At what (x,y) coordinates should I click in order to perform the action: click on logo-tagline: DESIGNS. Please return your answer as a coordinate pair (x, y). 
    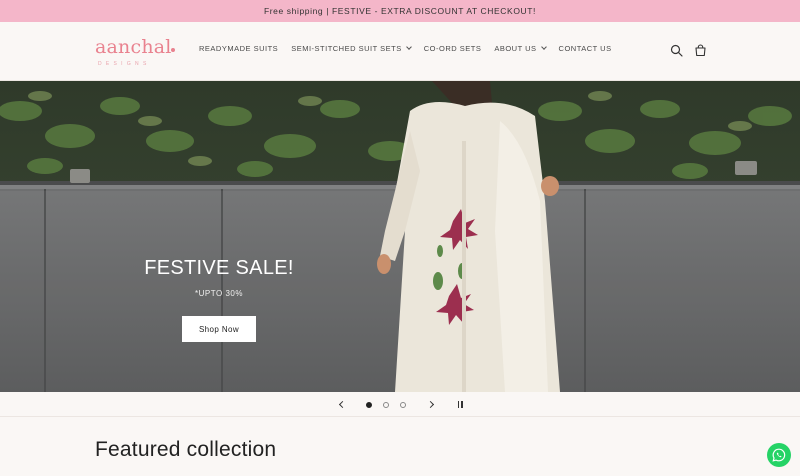
    Looking at the image, I should click on (124, 64).